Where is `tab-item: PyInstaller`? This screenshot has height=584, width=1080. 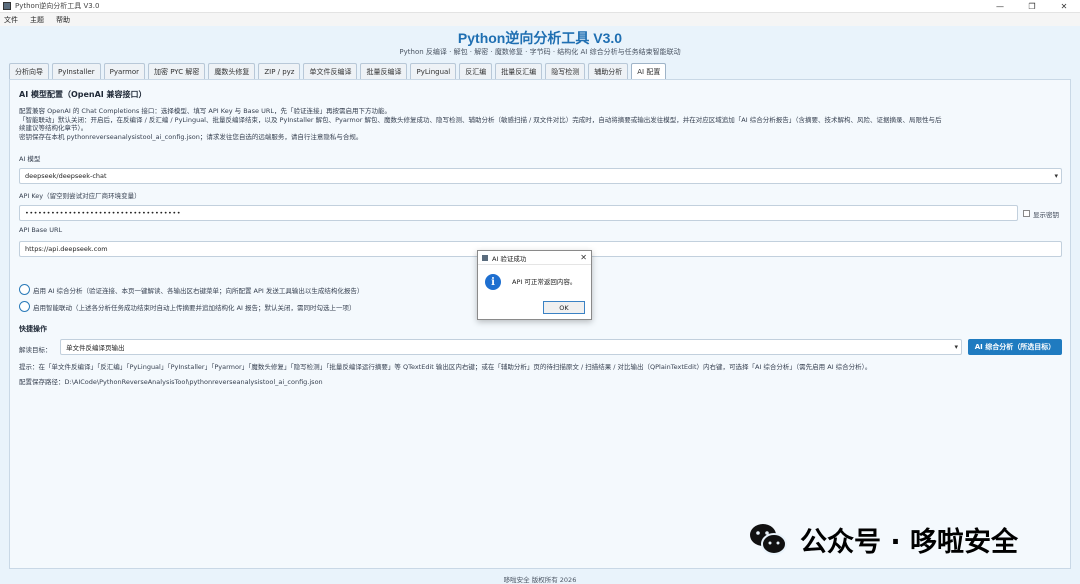
tab-item: PyInstaller is located at coordinates (76, 71).